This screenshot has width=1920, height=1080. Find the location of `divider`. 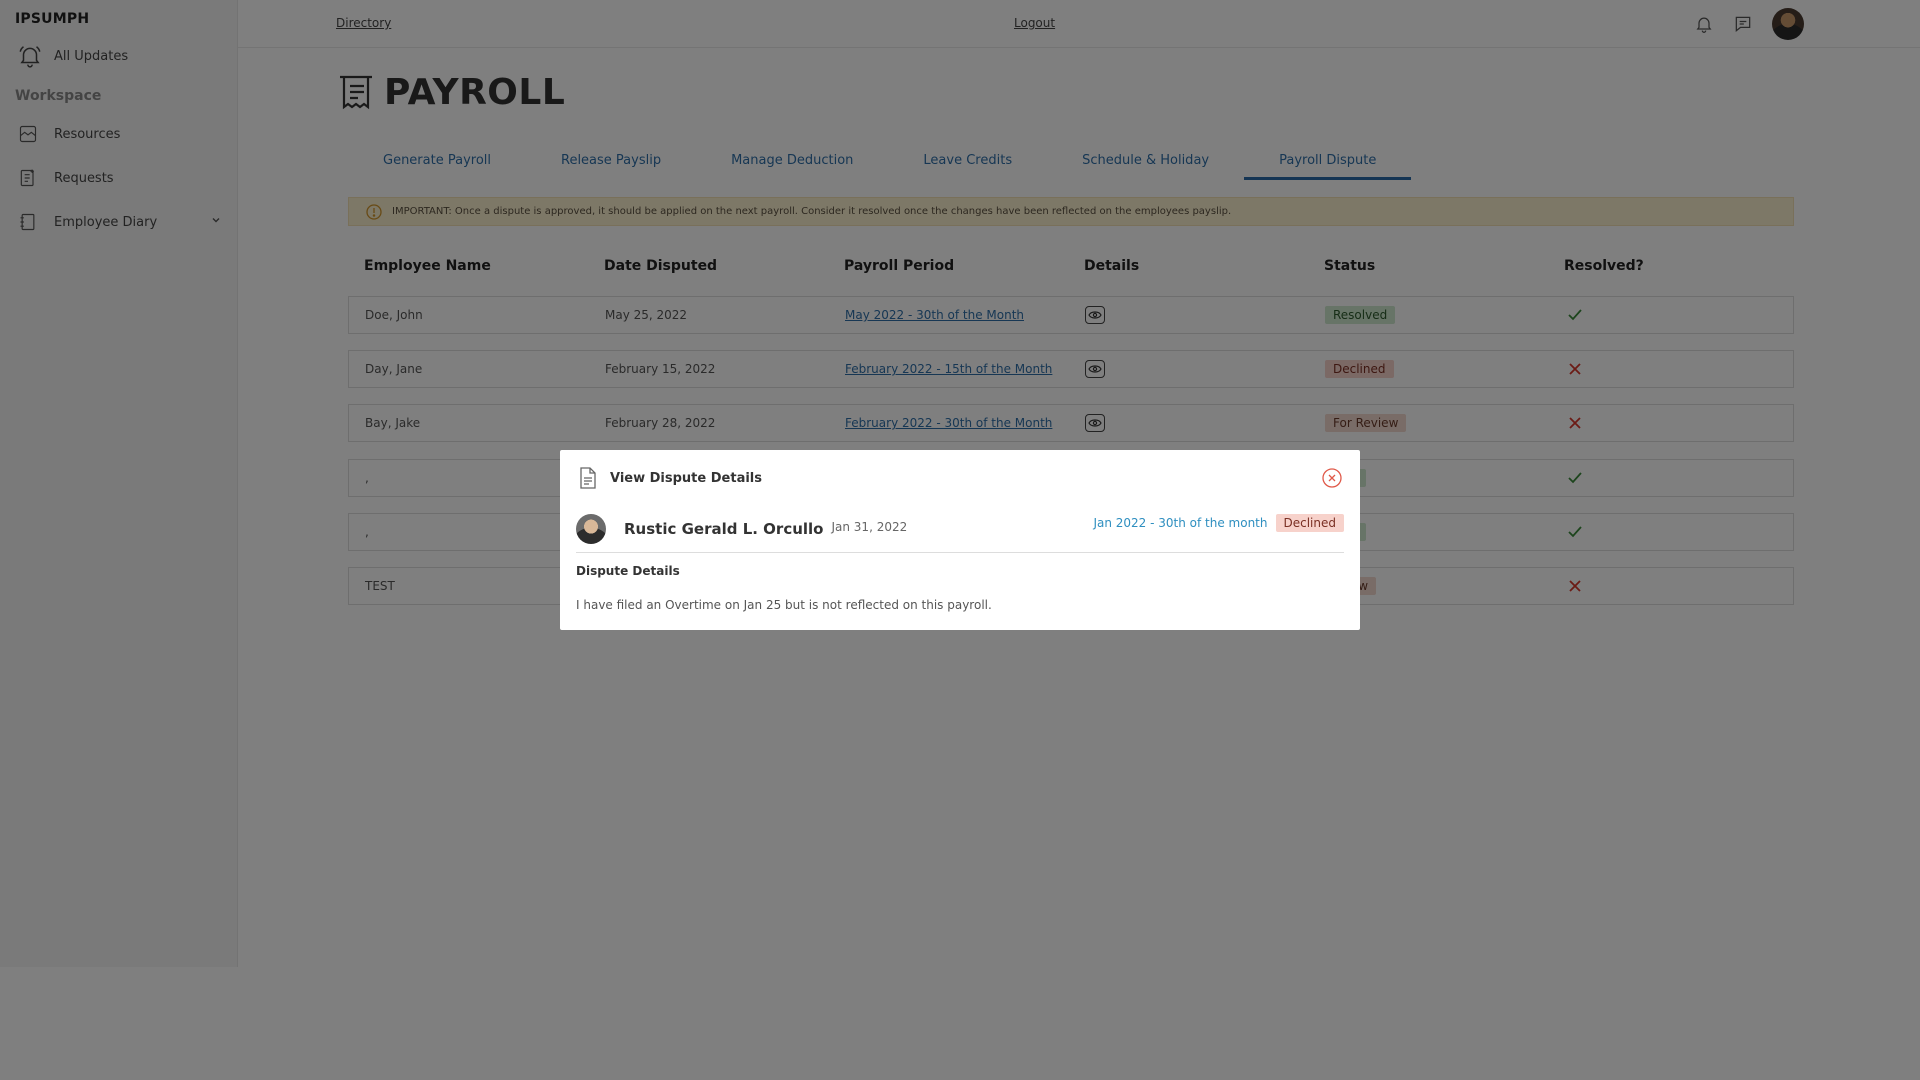

divider is located at coordinates (960, 552).